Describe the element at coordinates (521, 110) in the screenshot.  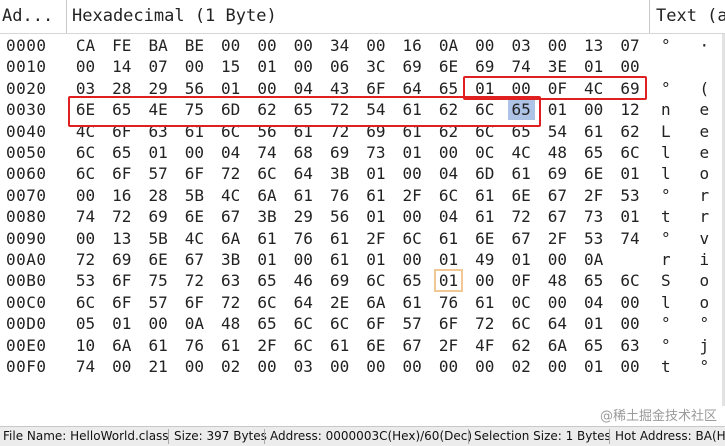
I see `selected-hex-byte: 65` at that location.